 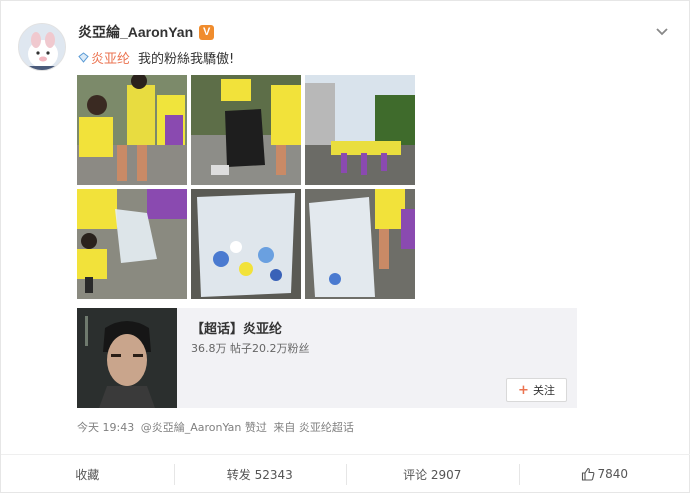 What do you see at coordinates (42, 47) in the screenshot?
I see `user-avatar` at bounding box center [42, 47].